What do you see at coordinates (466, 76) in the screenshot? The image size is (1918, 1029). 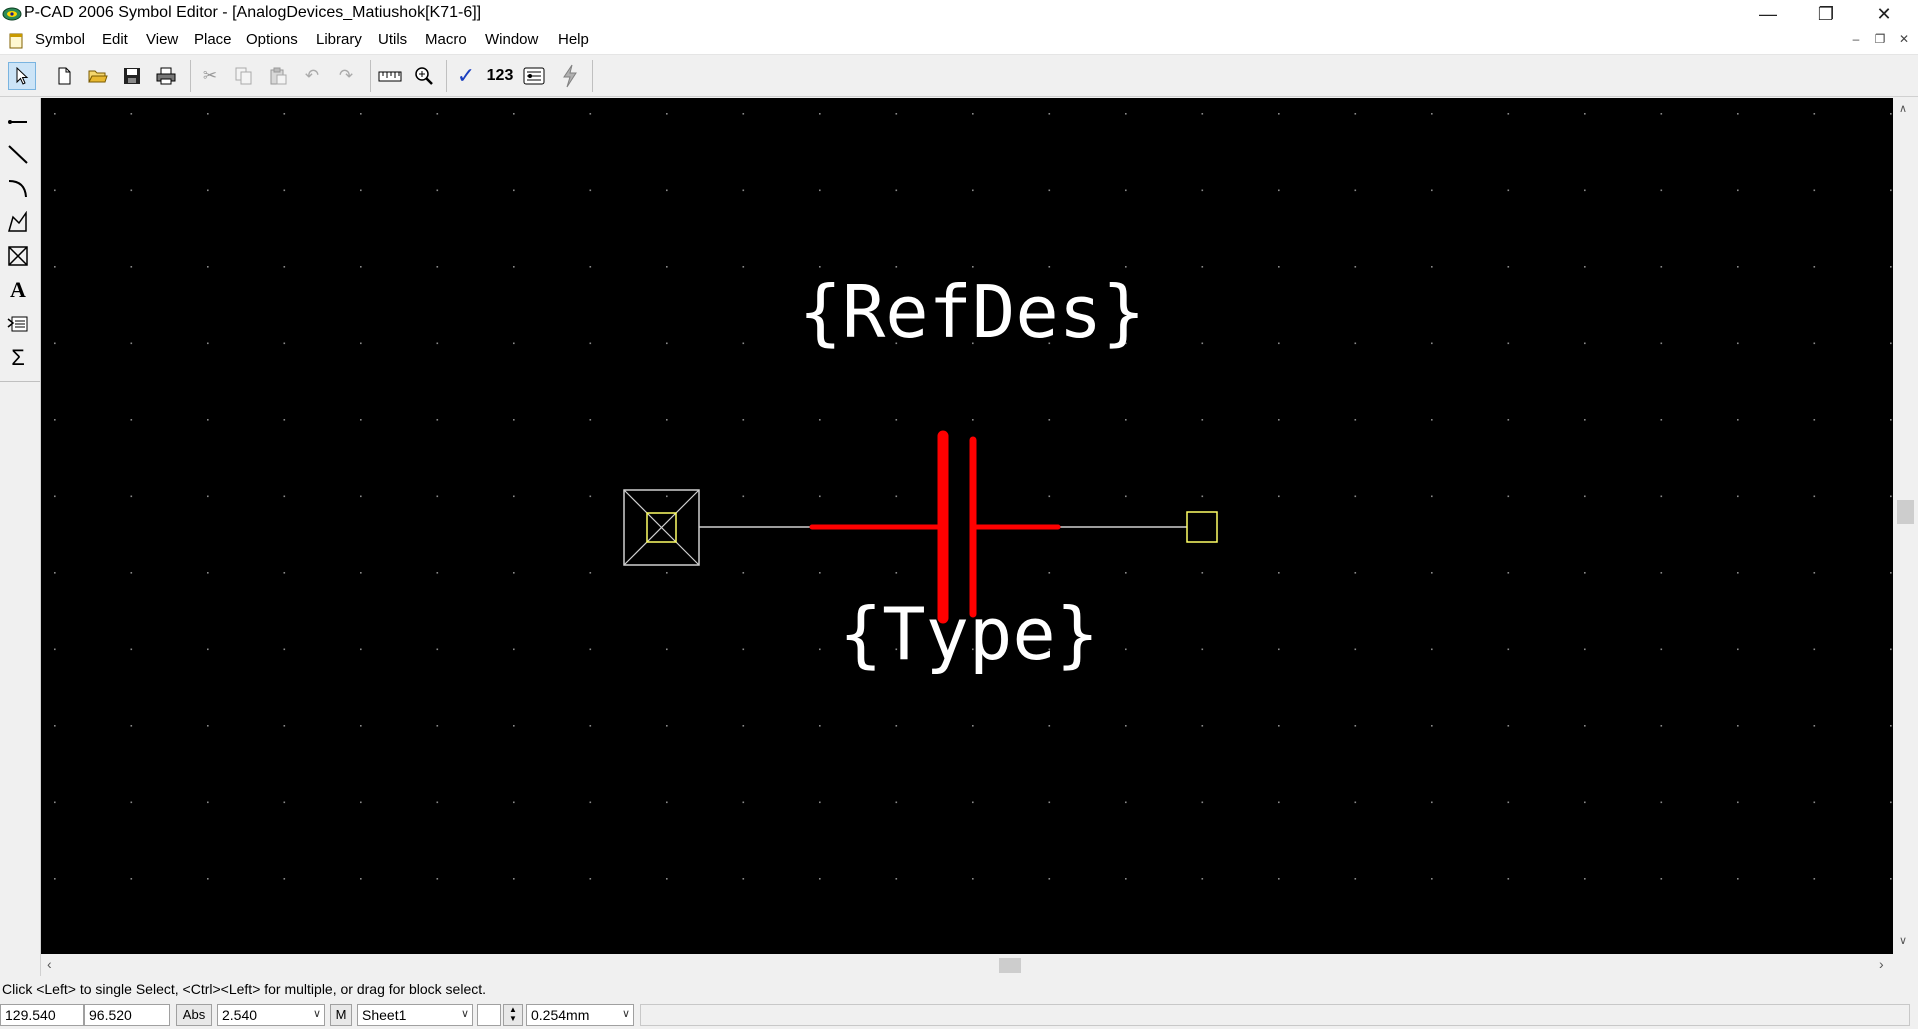 I see `validate-check-icon: ✓` at bounding box center [466, 76].